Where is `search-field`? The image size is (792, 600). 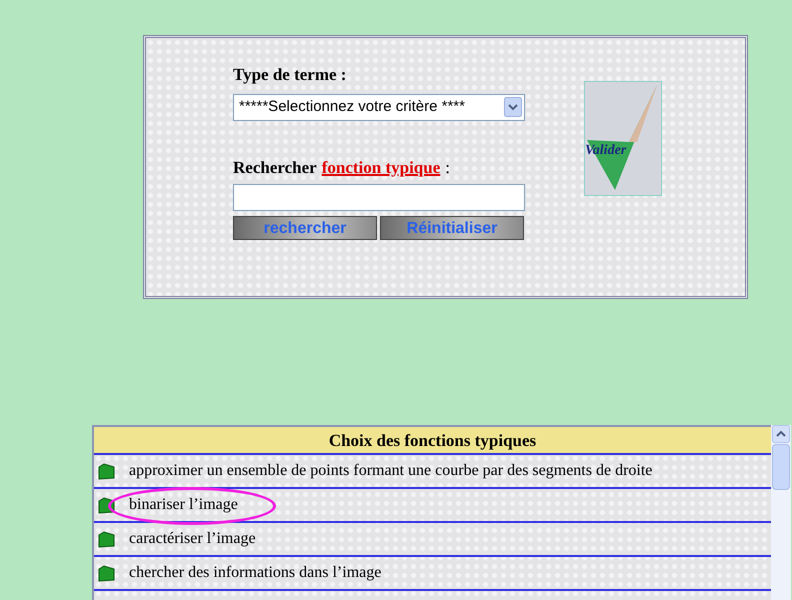 search-field is located at coordinates (379, 197).